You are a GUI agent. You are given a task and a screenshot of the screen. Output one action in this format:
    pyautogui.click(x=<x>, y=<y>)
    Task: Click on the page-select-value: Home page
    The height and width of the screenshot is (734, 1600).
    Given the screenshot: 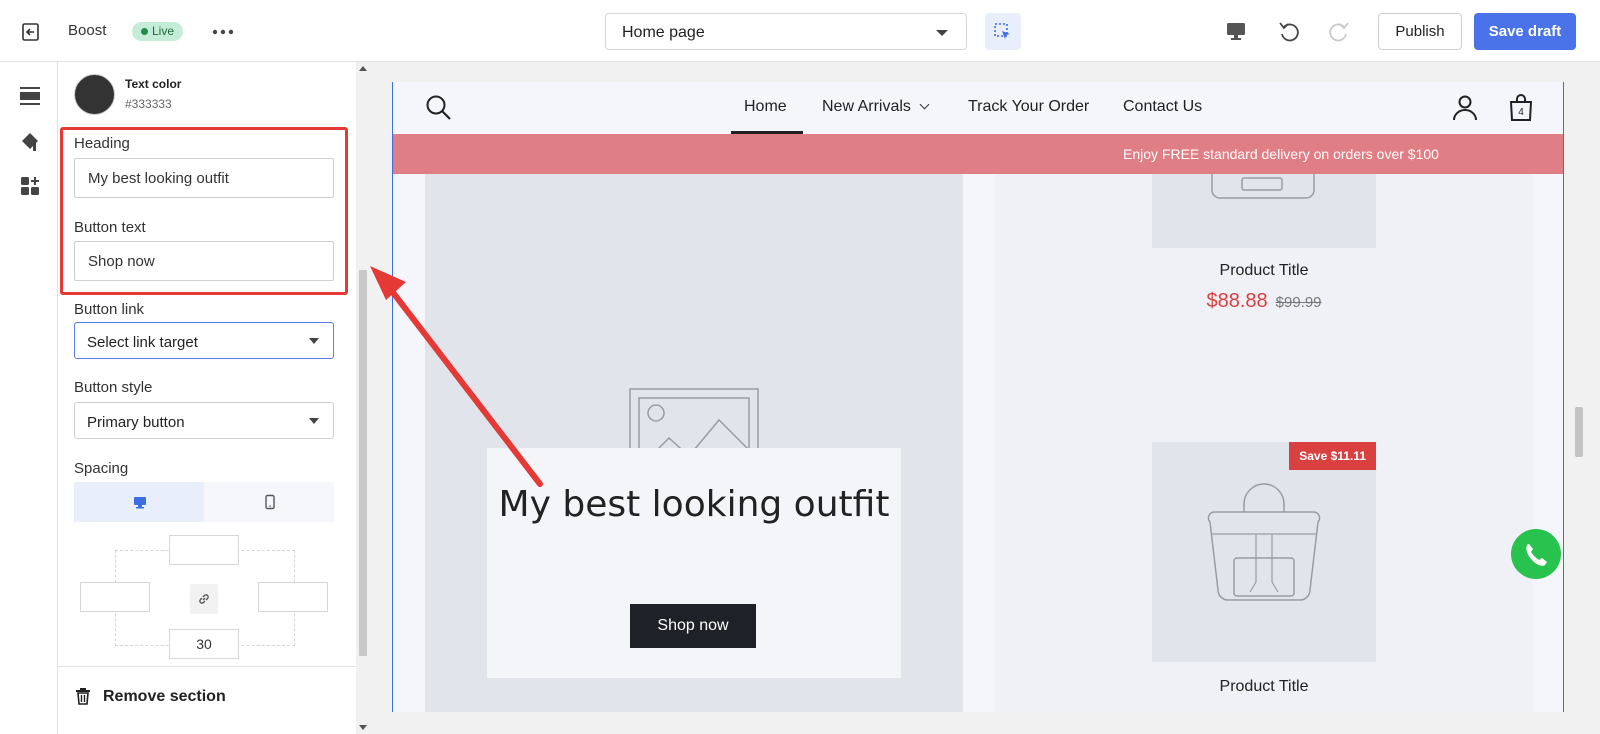 What is the action you would take?
    pyautogui.click(x=663, y=32)
    